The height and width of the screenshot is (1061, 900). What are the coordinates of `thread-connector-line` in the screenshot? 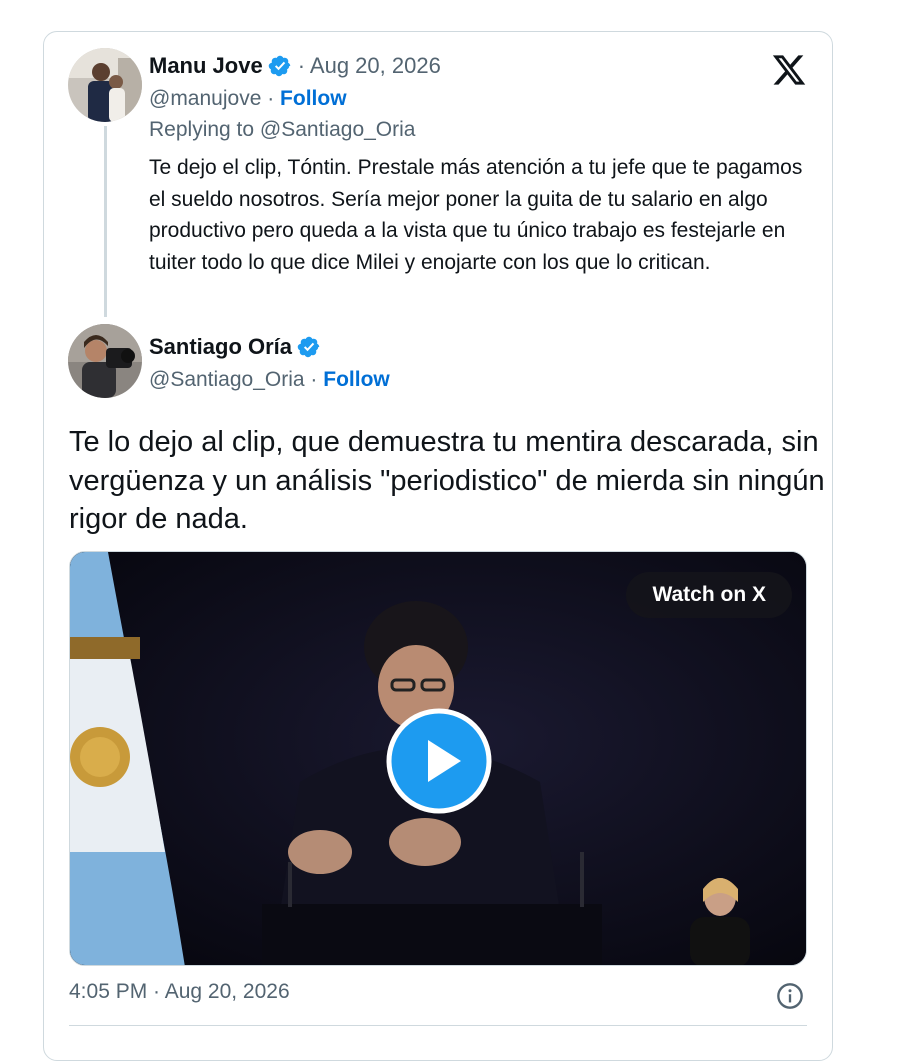 It's located at (105, 221).